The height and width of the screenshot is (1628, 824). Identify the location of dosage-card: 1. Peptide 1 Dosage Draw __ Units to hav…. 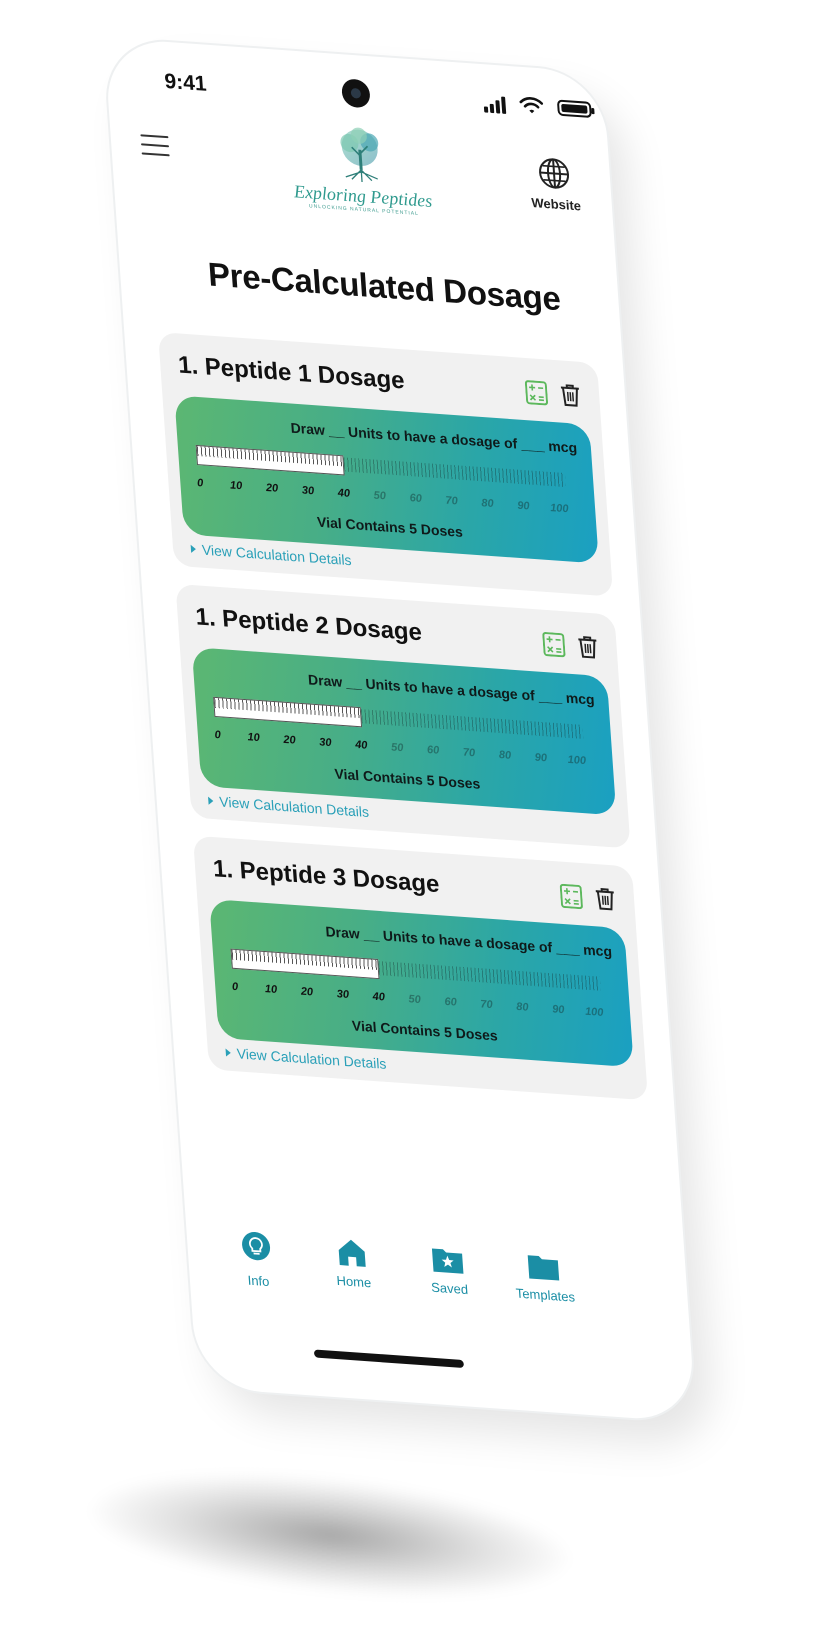
(386, 464).